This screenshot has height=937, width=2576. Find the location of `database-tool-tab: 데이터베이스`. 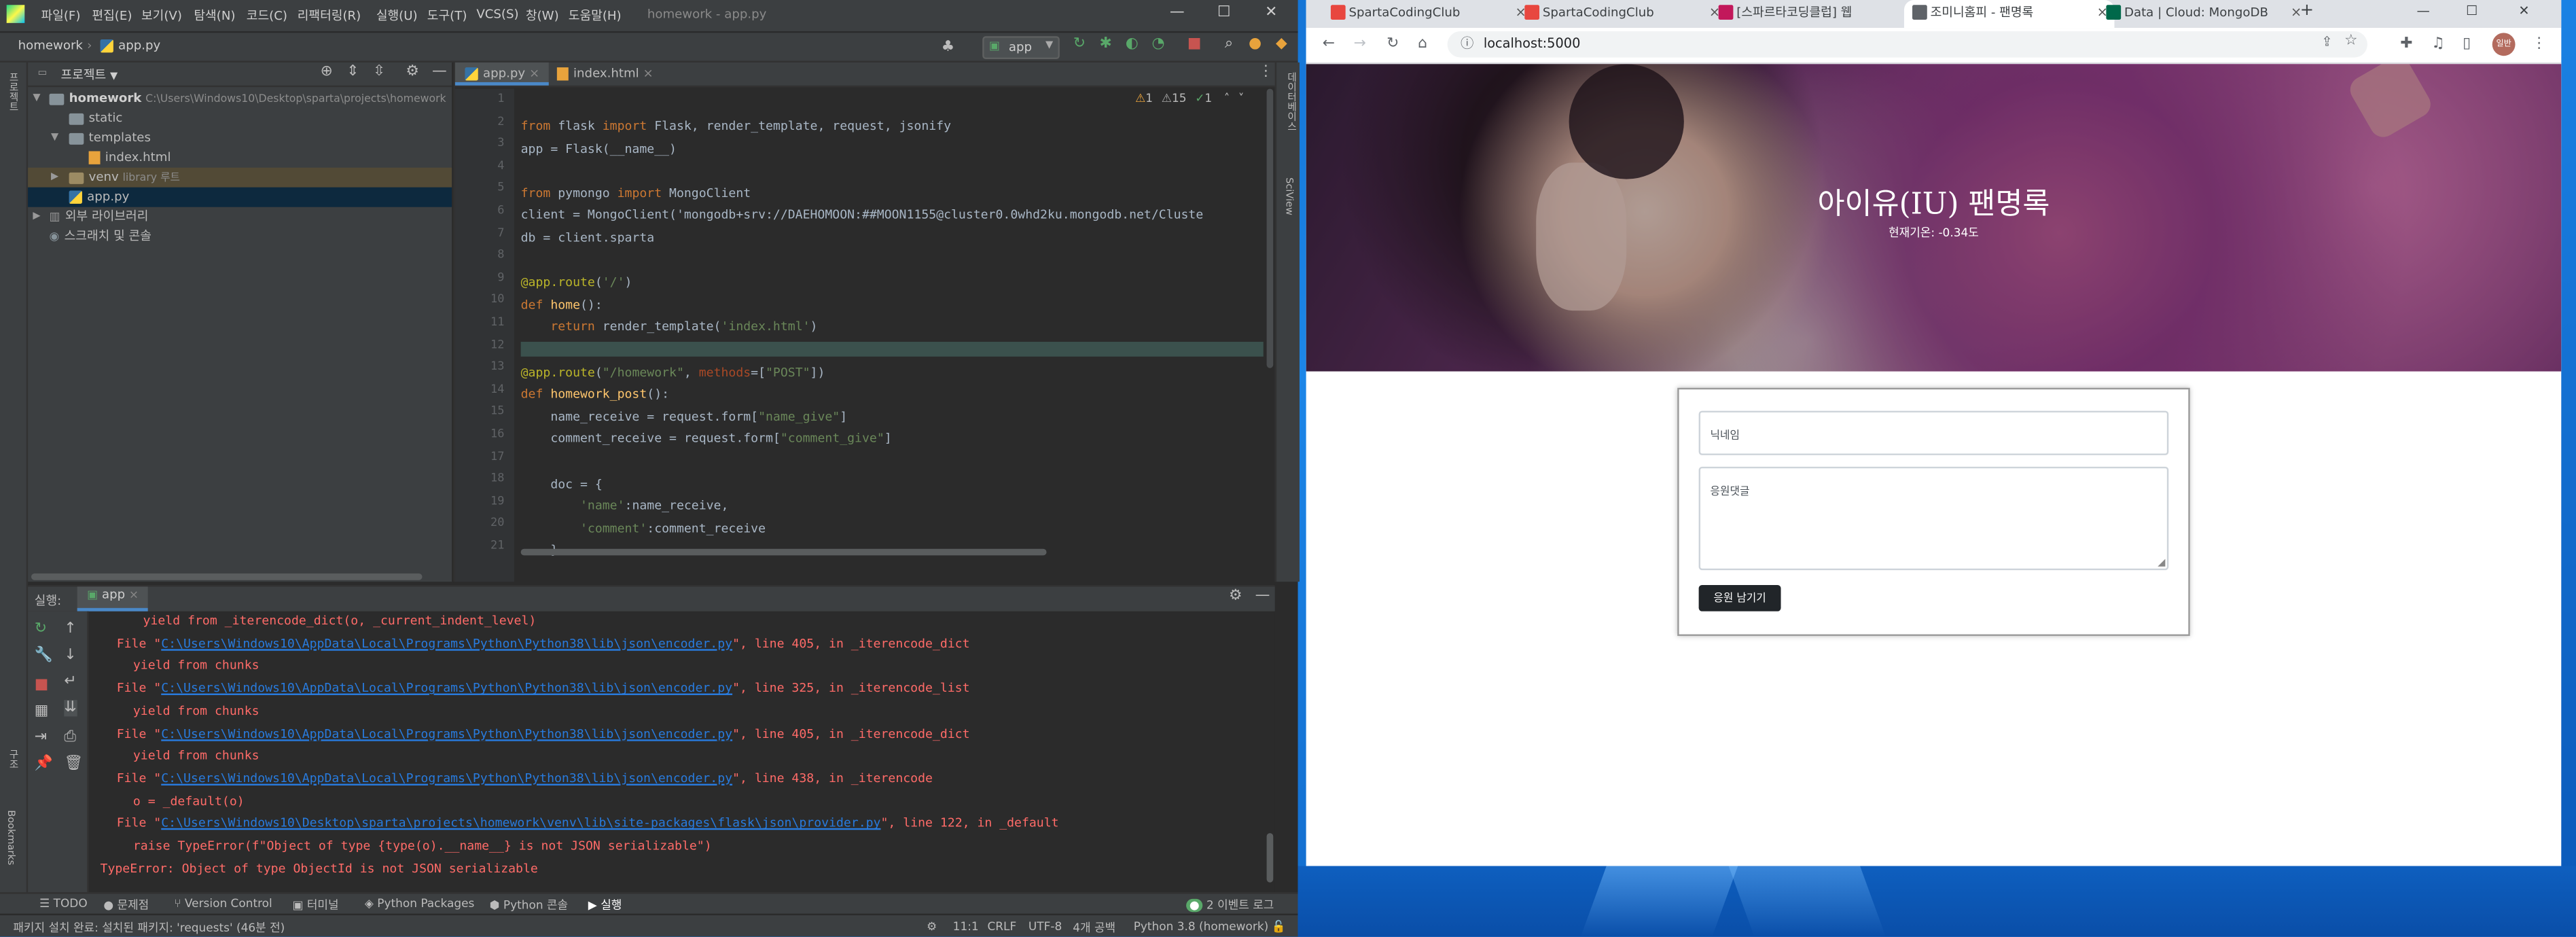

database-tool-tab: 데이터베이스 is located at coordinates (1290, 101).